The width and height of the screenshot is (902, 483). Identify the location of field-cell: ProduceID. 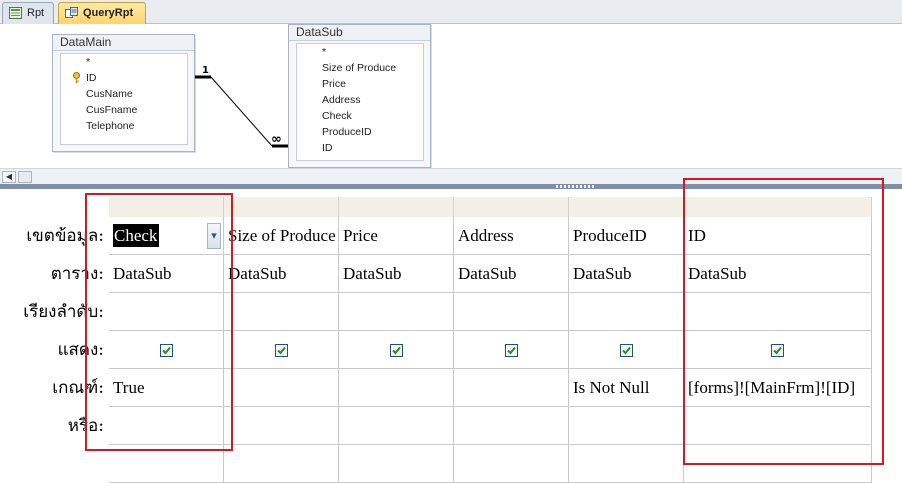
(626, 236).